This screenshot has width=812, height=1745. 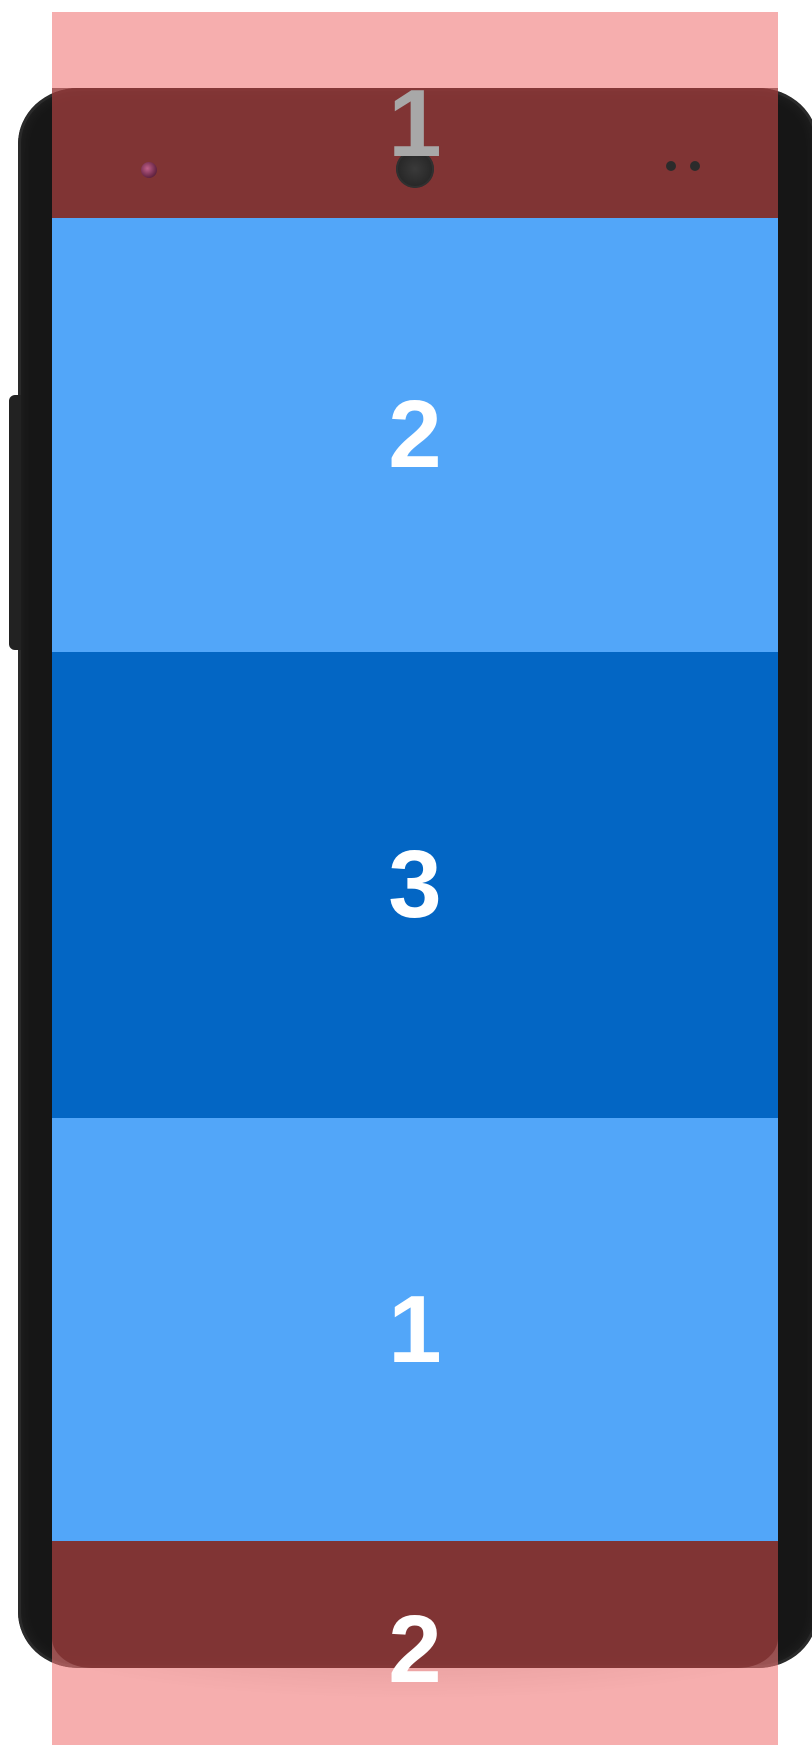 What do you see at coordinates (15, 522) in the screenshot?
I see `power-button` at bounding box center [15, 522].